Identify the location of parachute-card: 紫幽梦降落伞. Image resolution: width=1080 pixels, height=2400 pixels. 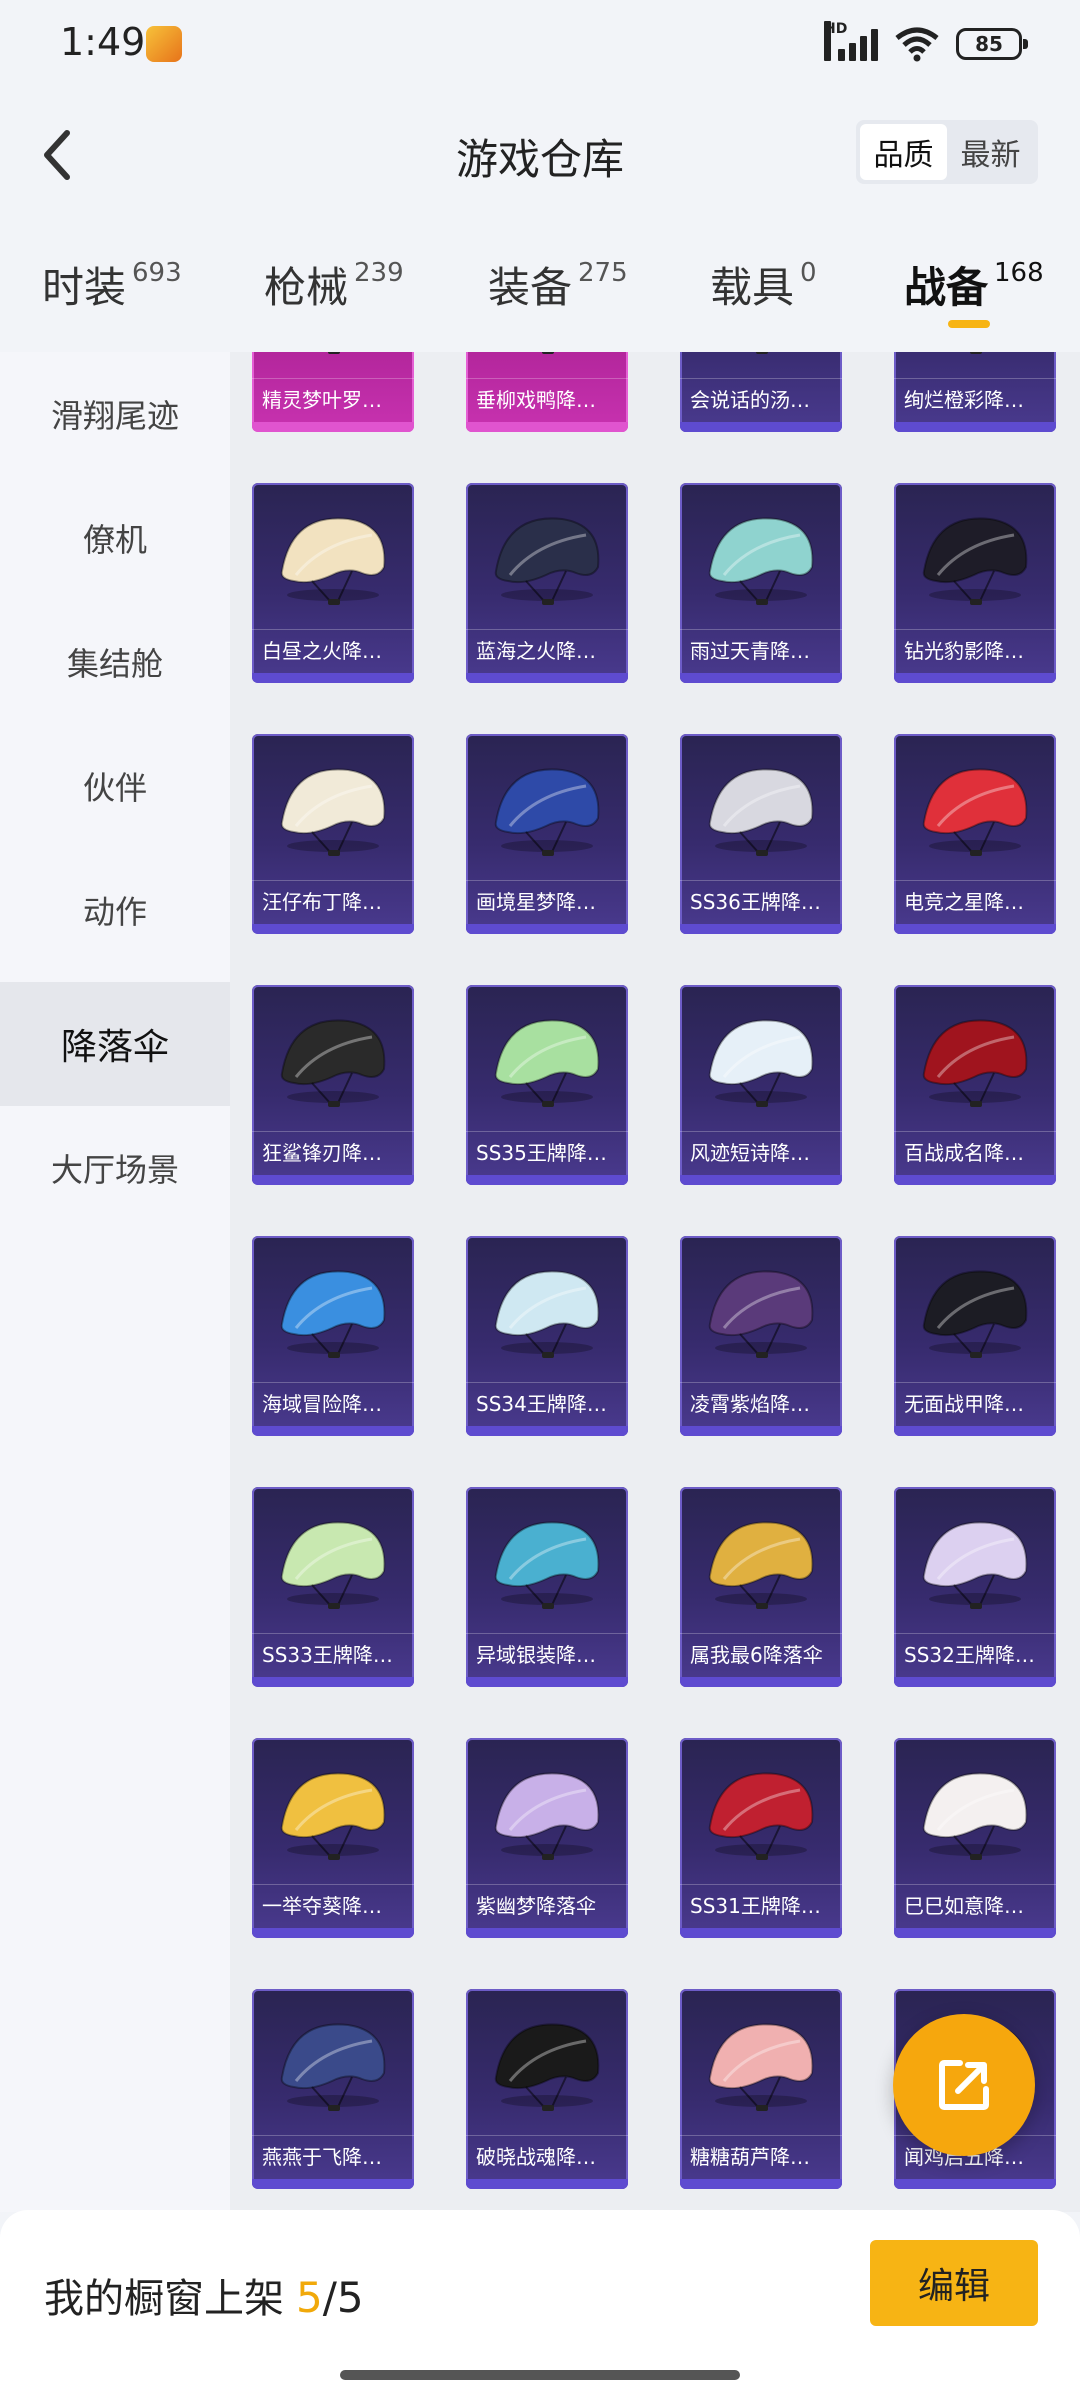
(547, 1838).